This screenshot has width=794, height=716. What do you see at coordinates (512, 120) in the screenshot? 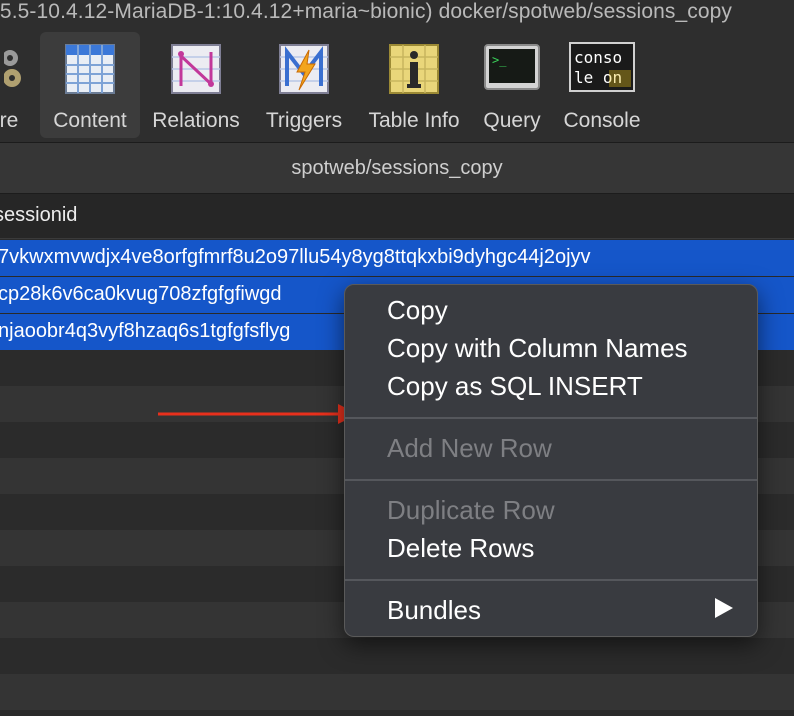
I see `toolbar-query-label: Query` at bounding box center [512, 120].